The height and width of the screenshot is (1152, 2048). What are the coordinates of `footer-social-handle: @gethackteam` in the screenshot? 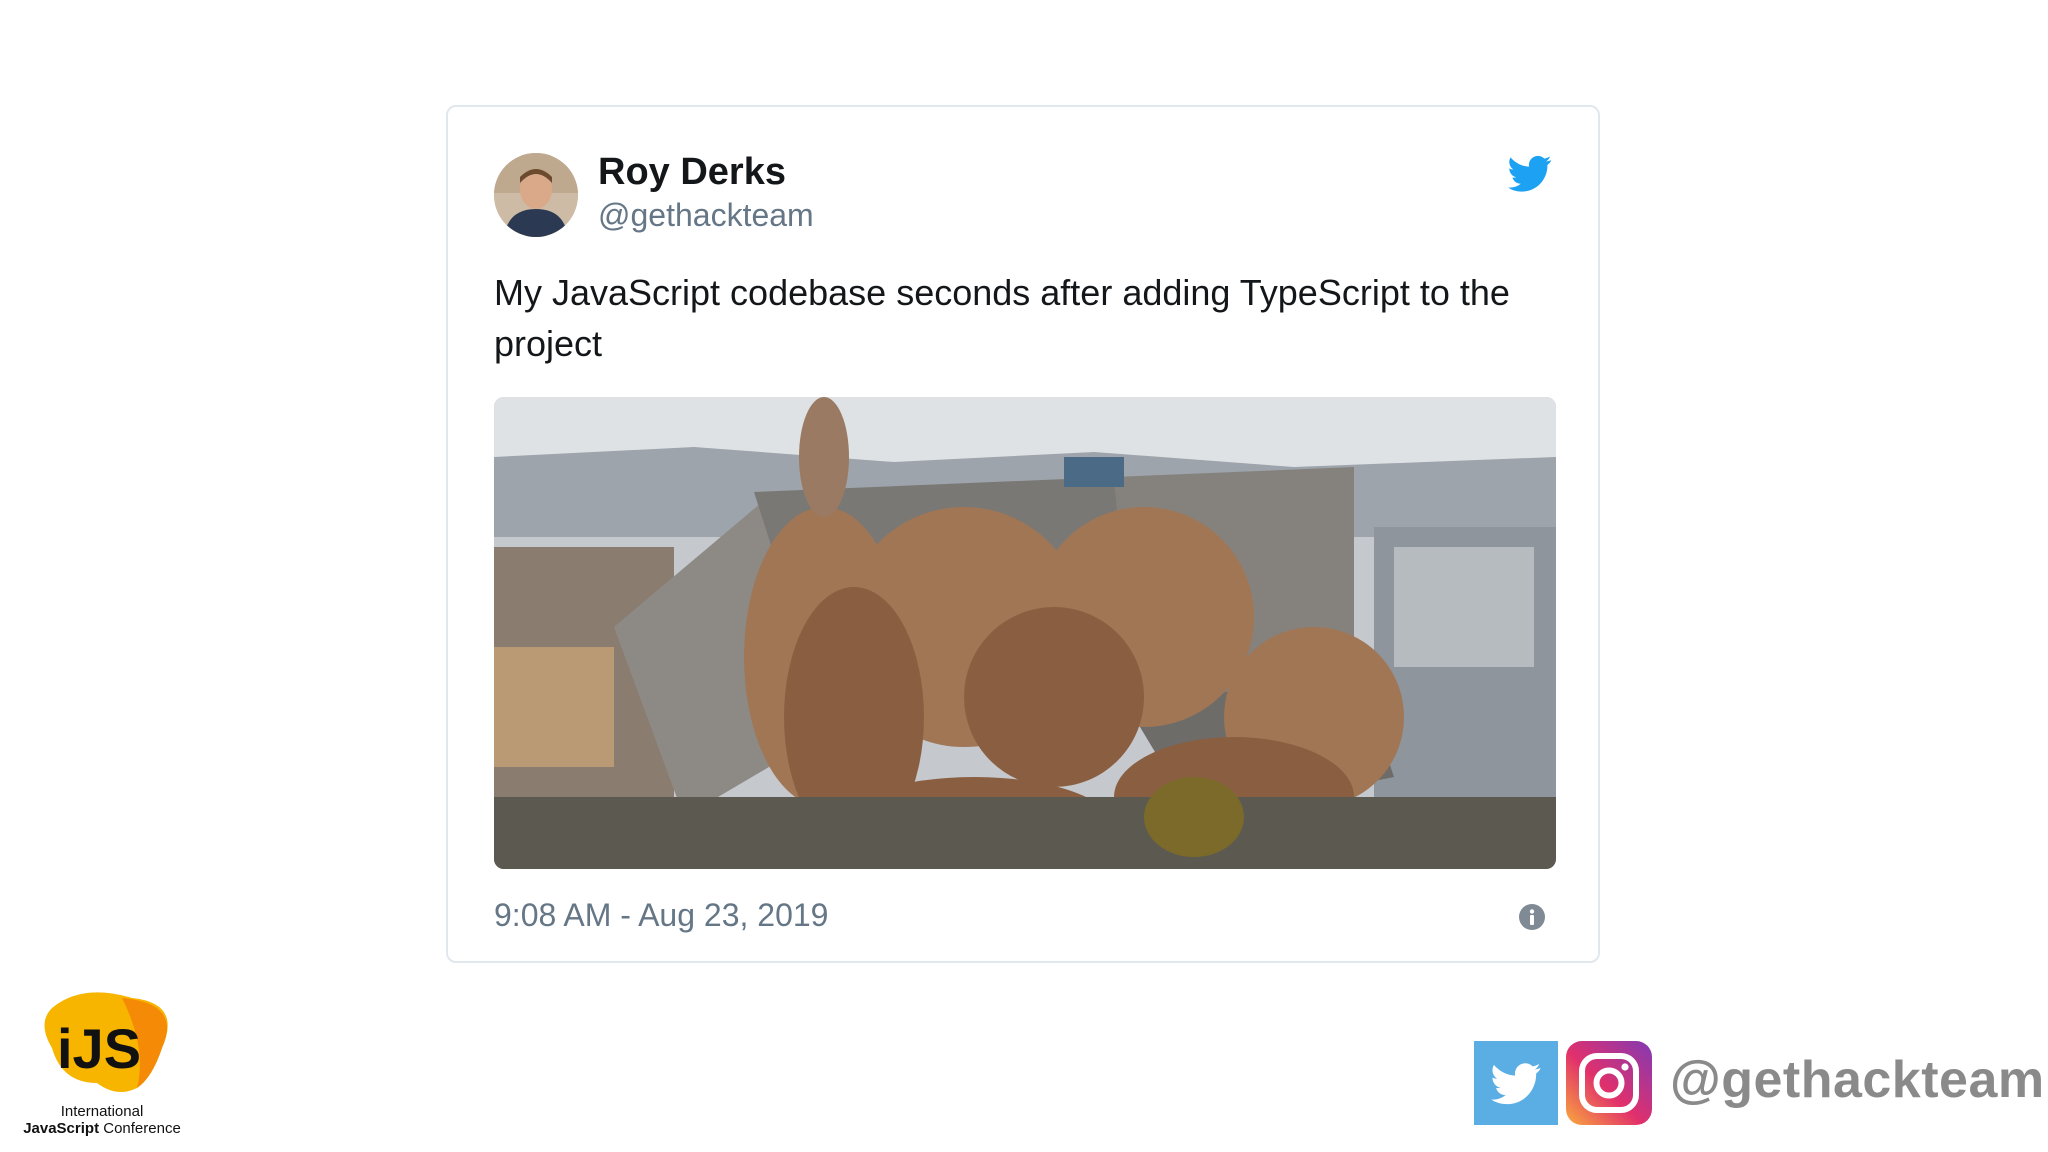 It's located at (1857, 1080).